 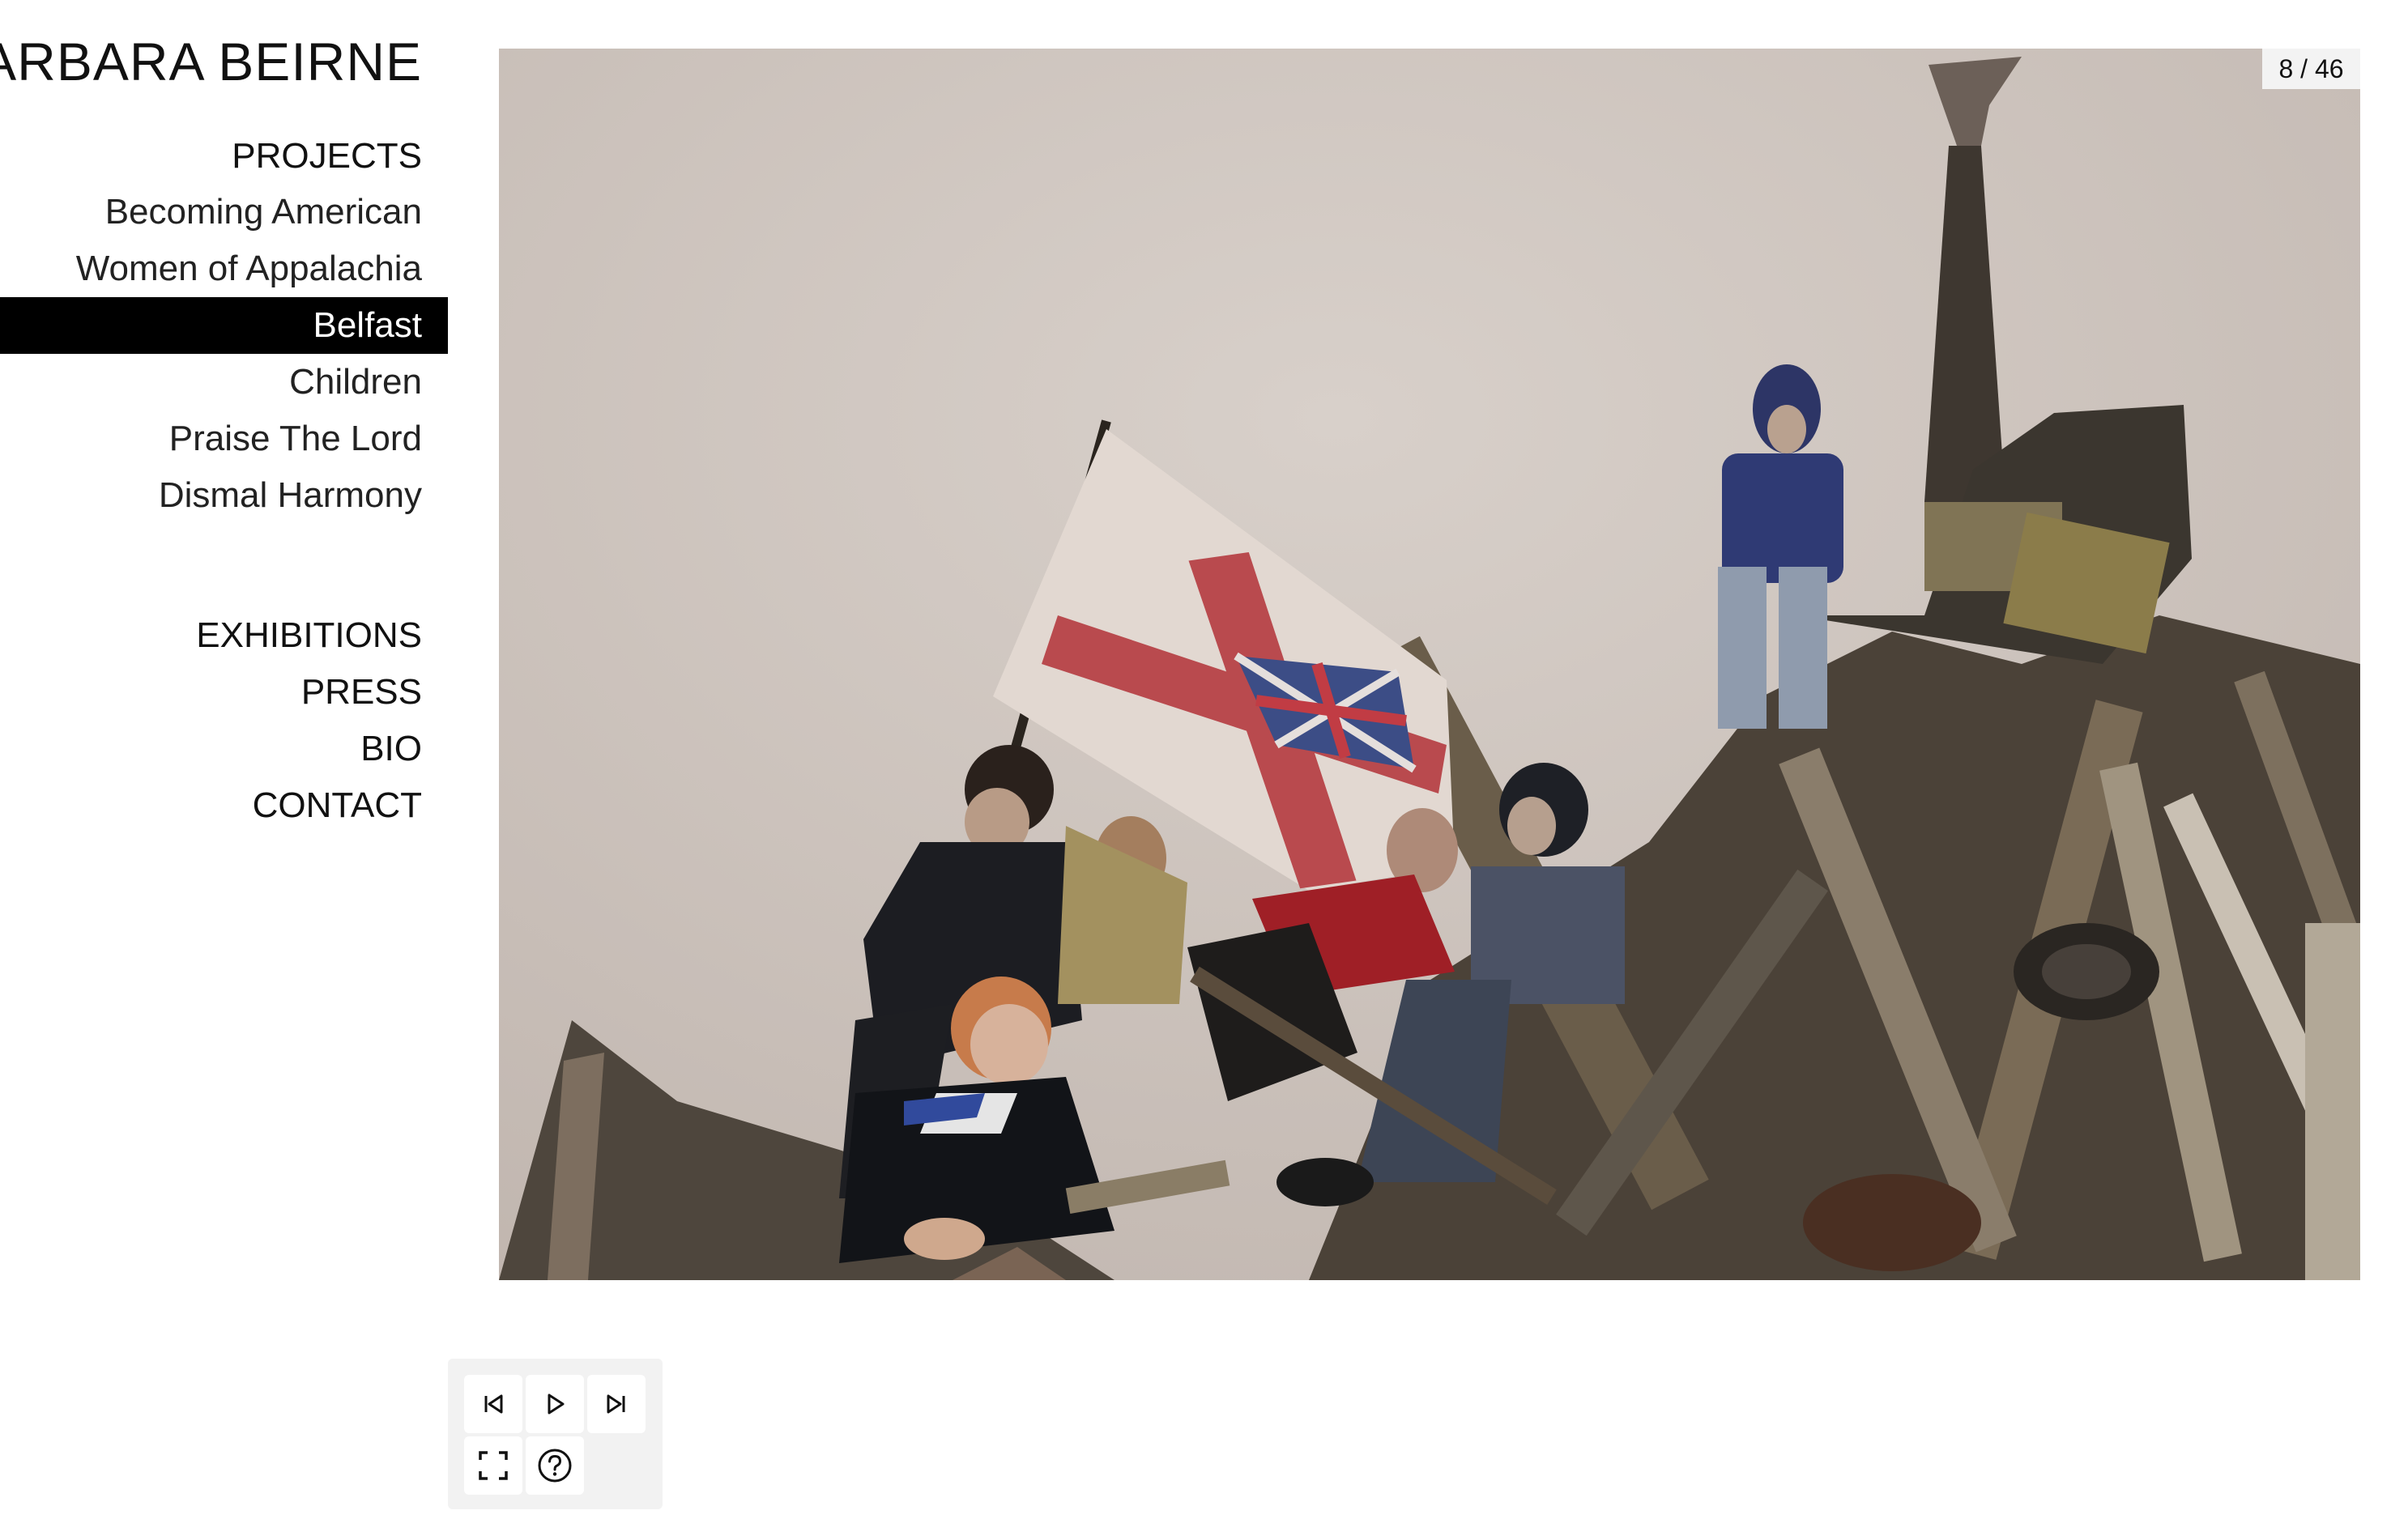 What do you see at coordinates (224, 806) in the screenshot?
I see `nav-link-contact: CONTACT` at bounding box center [224, 806].